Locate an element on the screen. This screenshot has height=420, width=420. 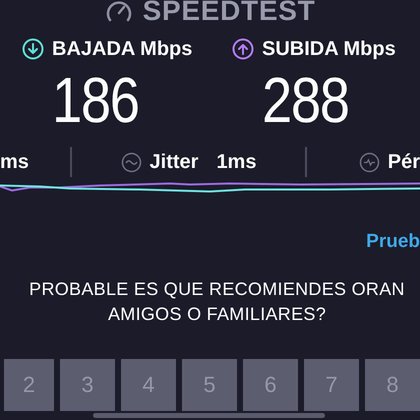
result-label: BAJADA Mbps is located at coordinates (122, 49).